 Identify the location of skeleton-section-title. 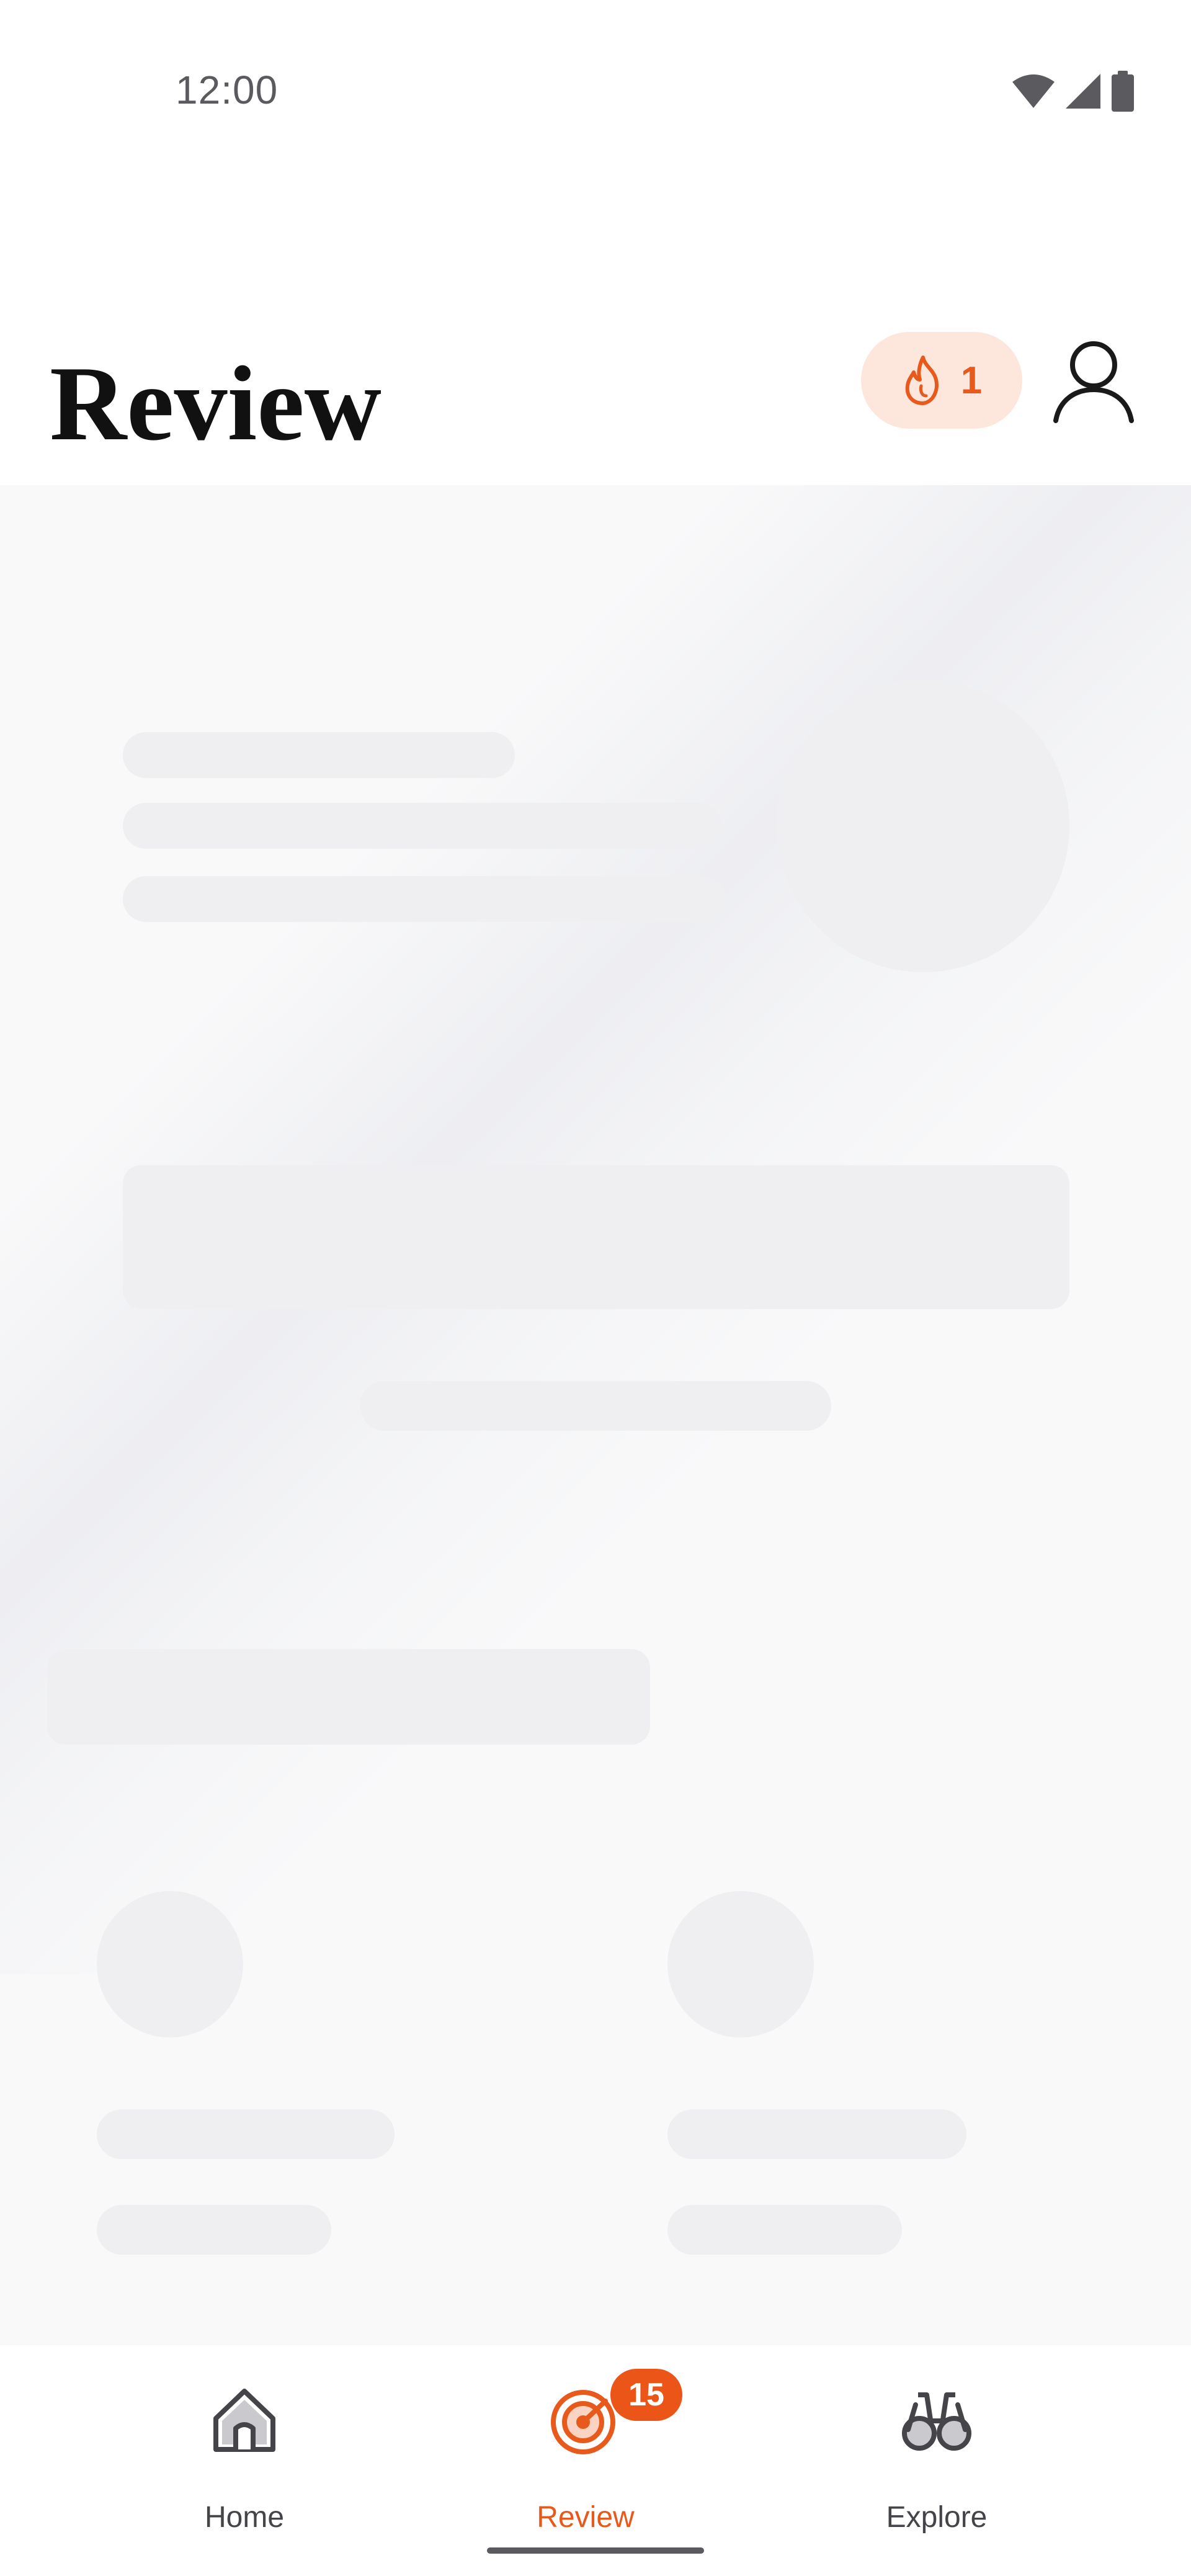
(349, 1697).